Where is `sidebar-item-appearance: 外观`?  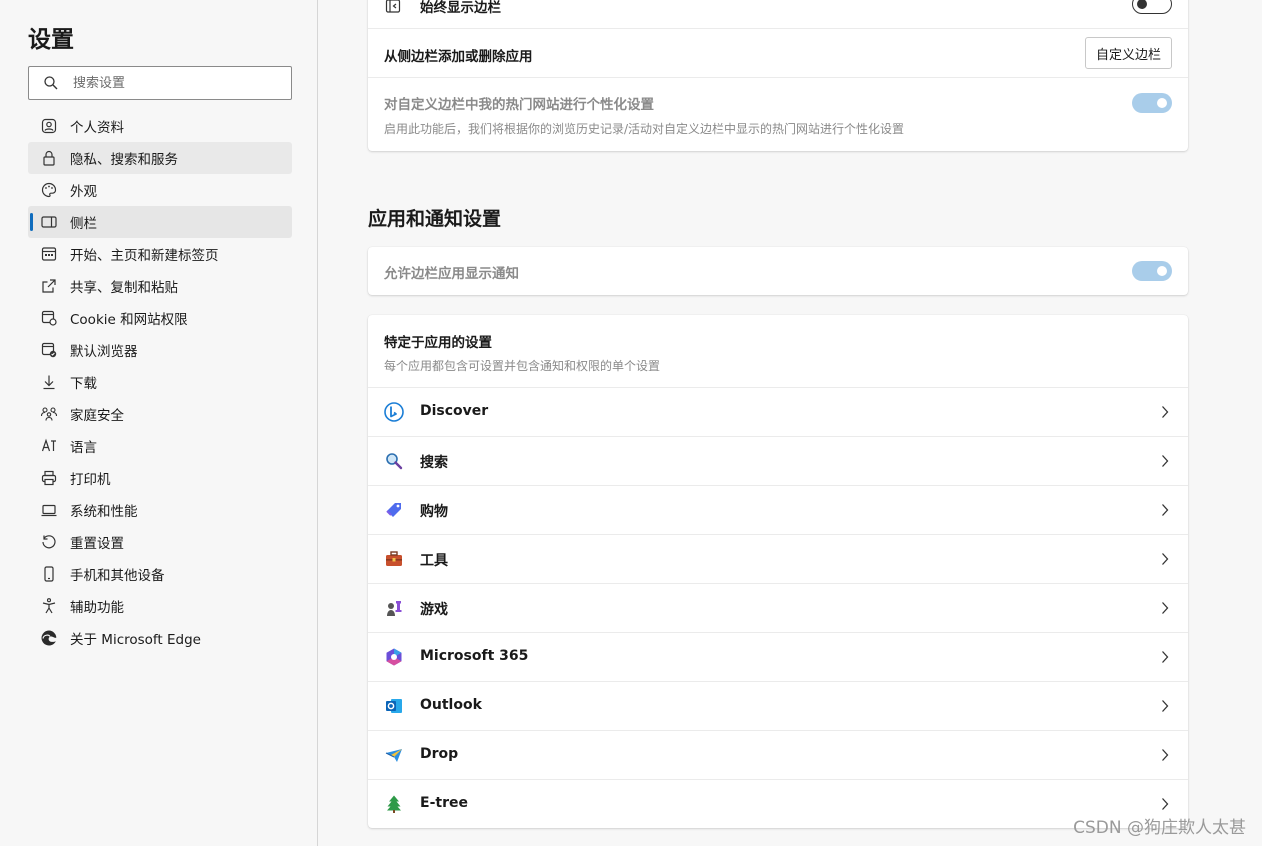 sidebar-item-appearance: 外观 is located at coordinates (160, 190).